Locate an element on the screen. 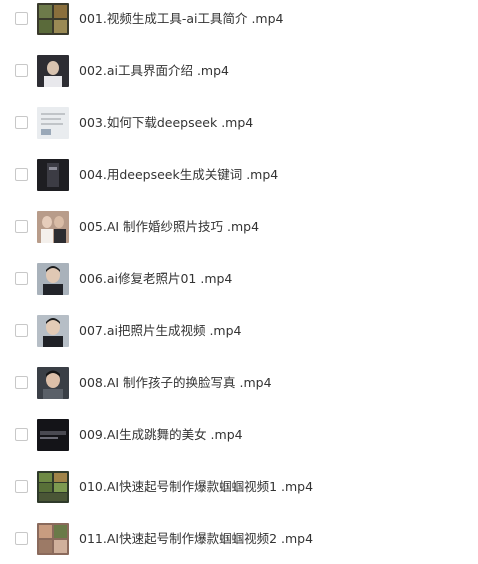 The width and height of the screenshot is (478, 564). file-name: 009.AI生成跳舞的美女 .mp4 is located at coordinates (161, 435).